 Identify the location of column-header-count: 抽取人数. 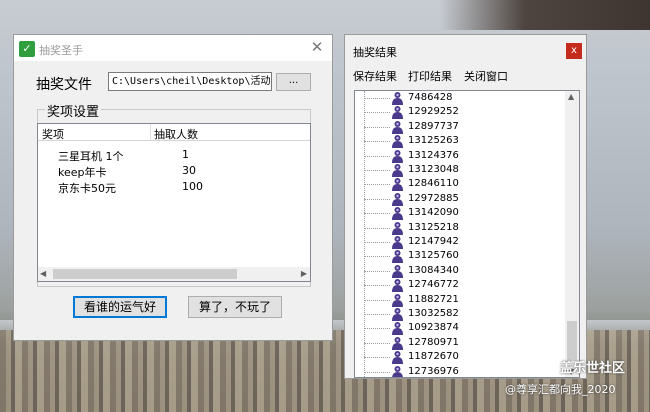
(176, 134).